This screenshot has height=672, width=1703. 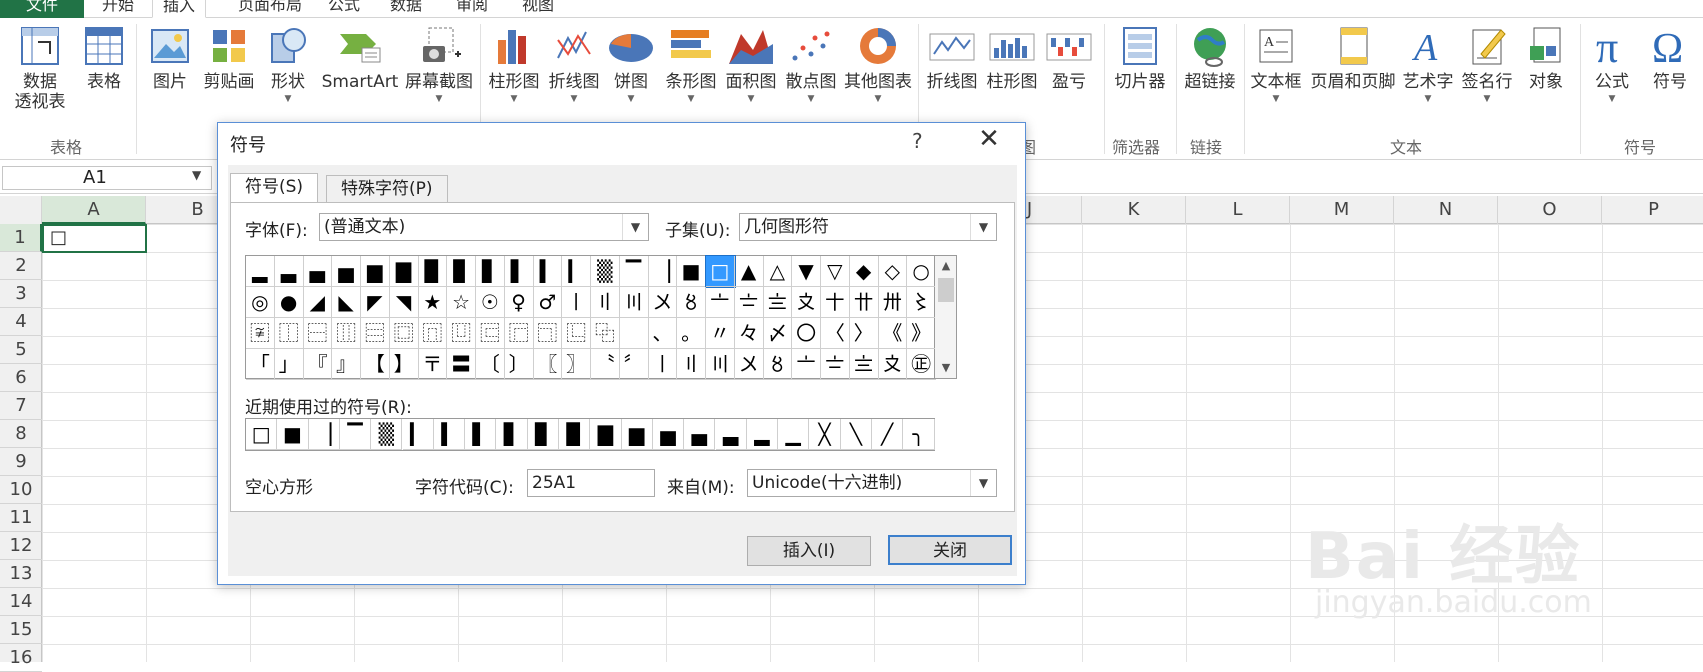 What do you see at coordinates (1210, 58) in the screenshot?
I see `hyperlink-button: 超链接` at bounding box center [1210, 58].